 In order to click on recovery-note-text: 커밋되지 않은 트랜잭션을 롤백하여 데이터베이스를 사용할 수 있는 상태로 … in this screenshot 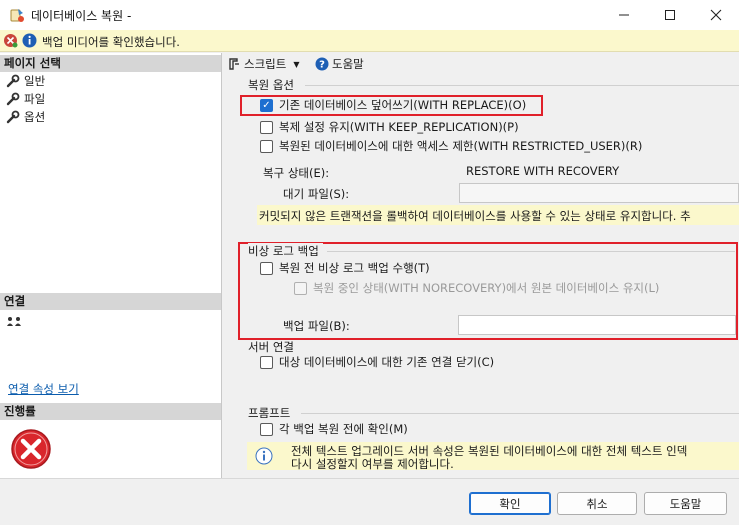, I will do `click(475, 216)`.